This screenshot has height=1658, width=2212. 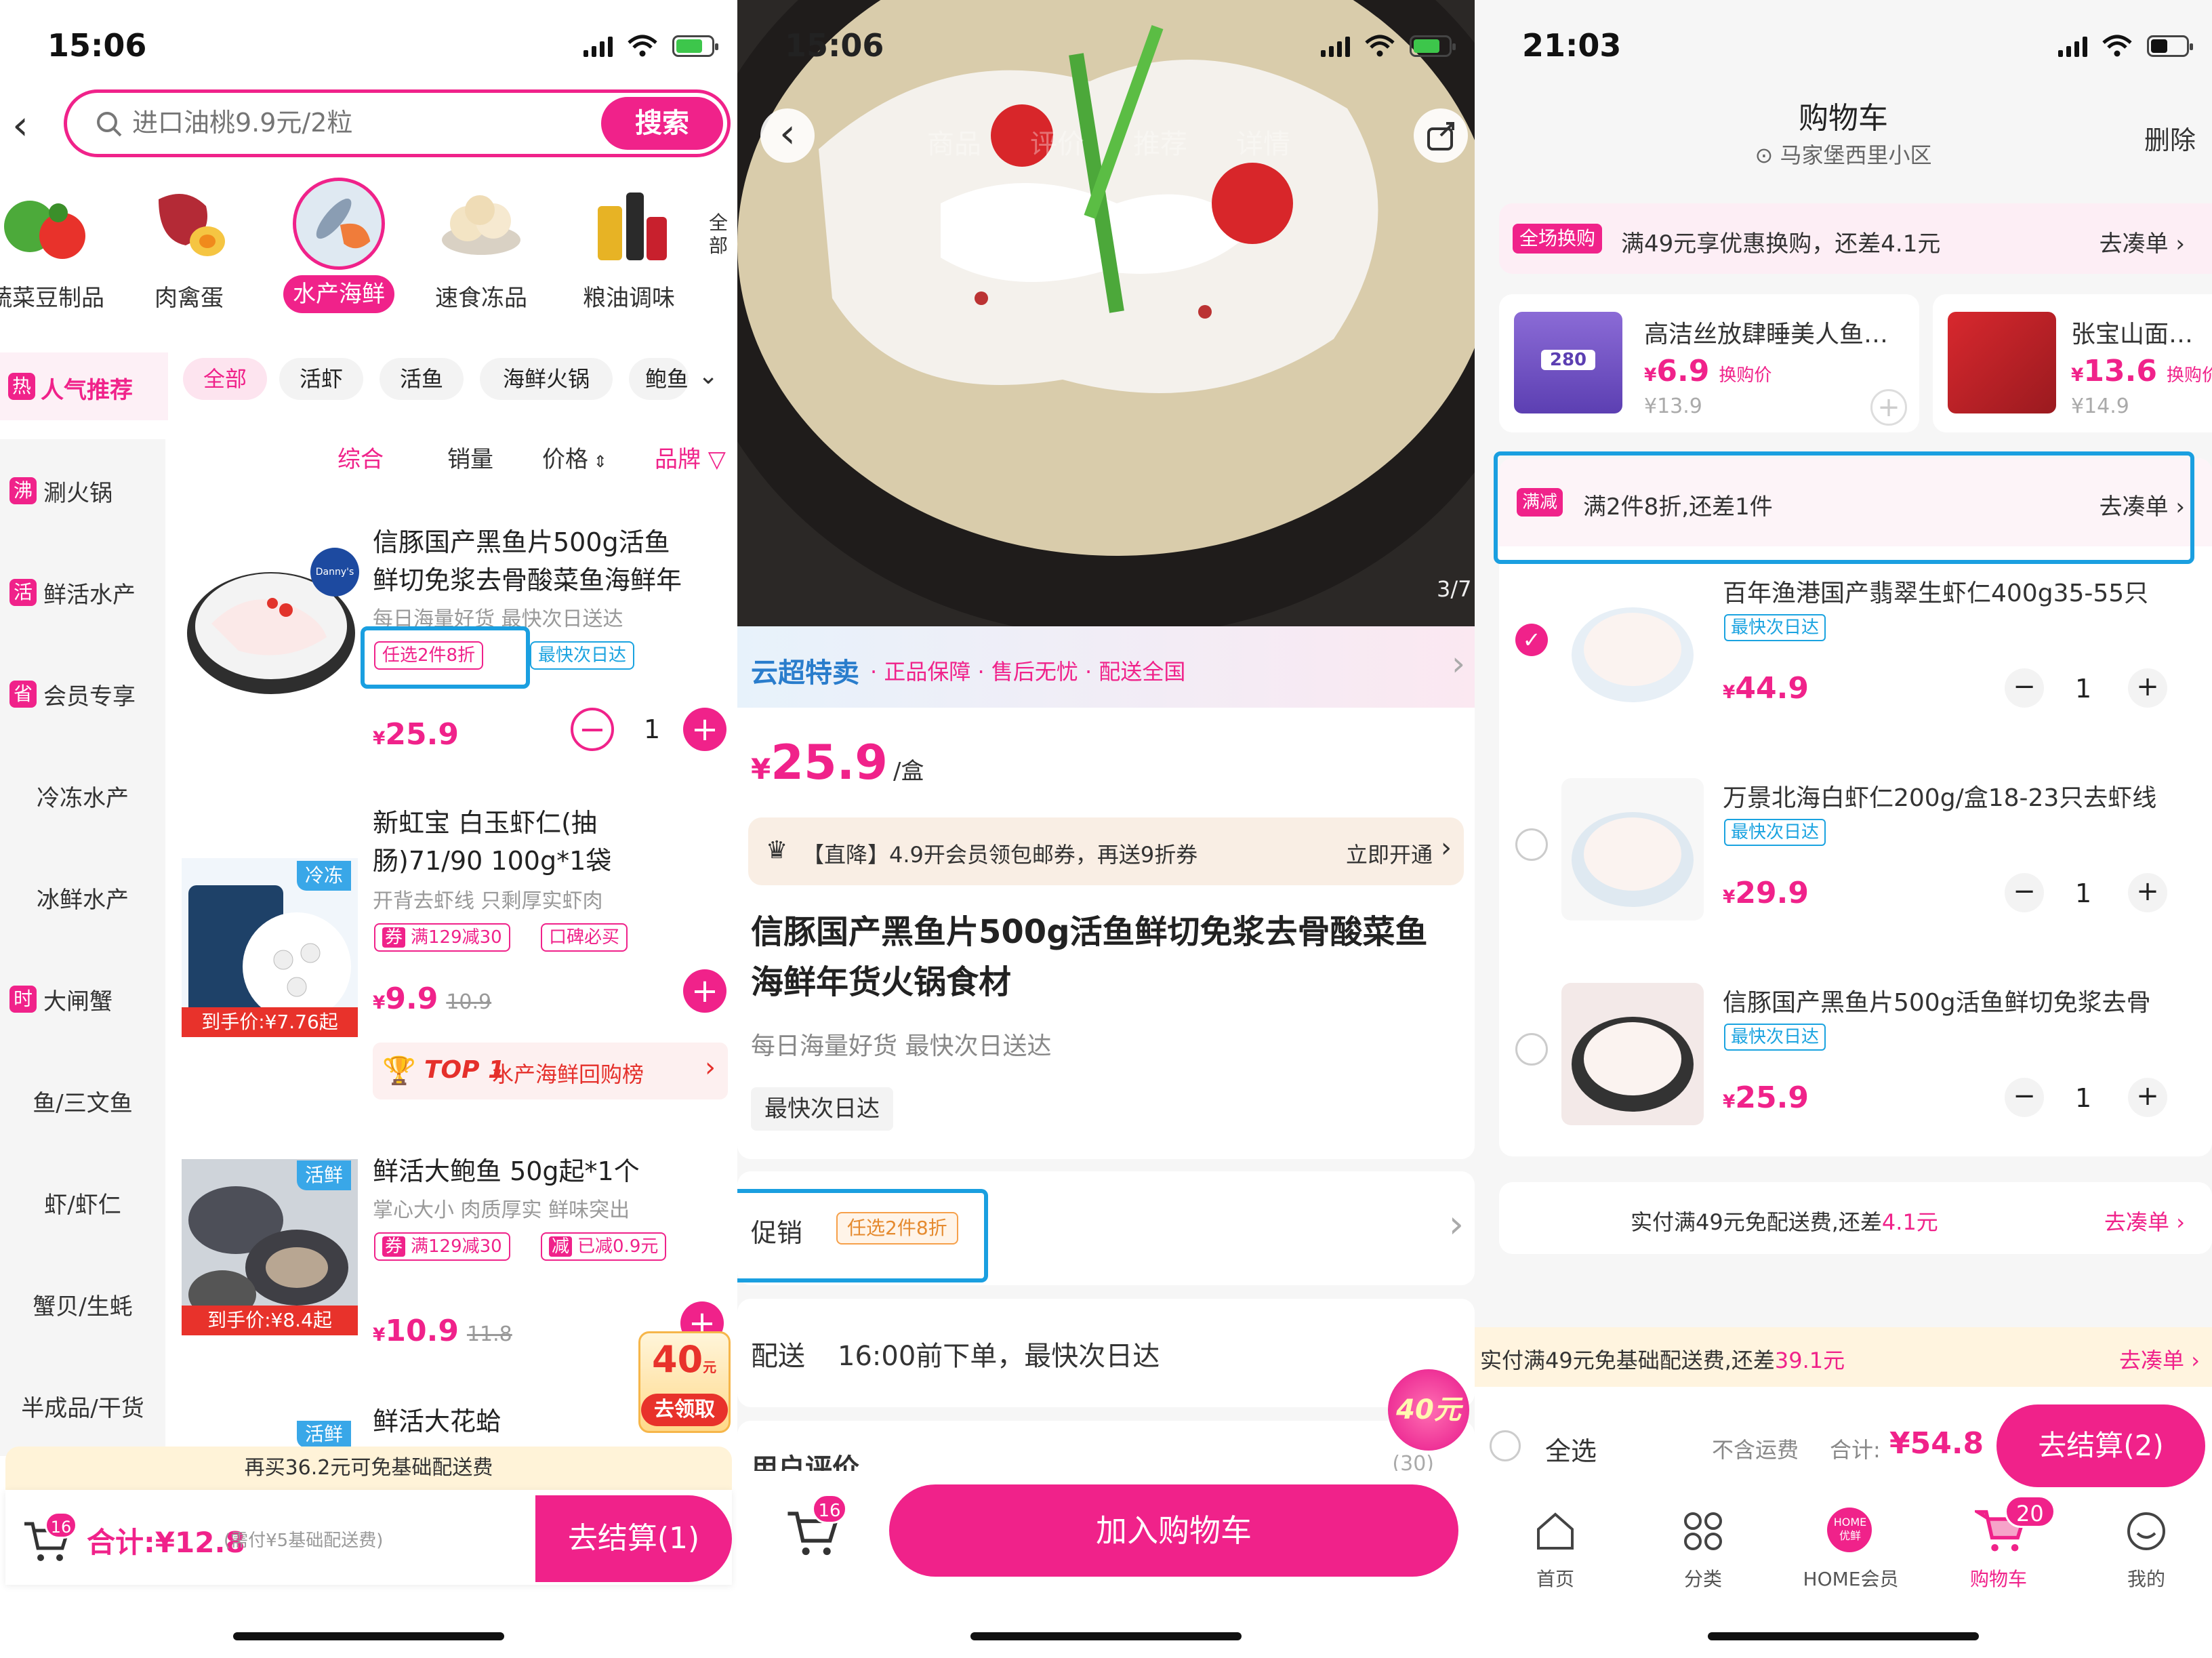 I want to click on member-bar: ♛ 【直降】4.9开会员领包邮券，再送9折券 立即开通 ›, so click(x=1106, y=851).